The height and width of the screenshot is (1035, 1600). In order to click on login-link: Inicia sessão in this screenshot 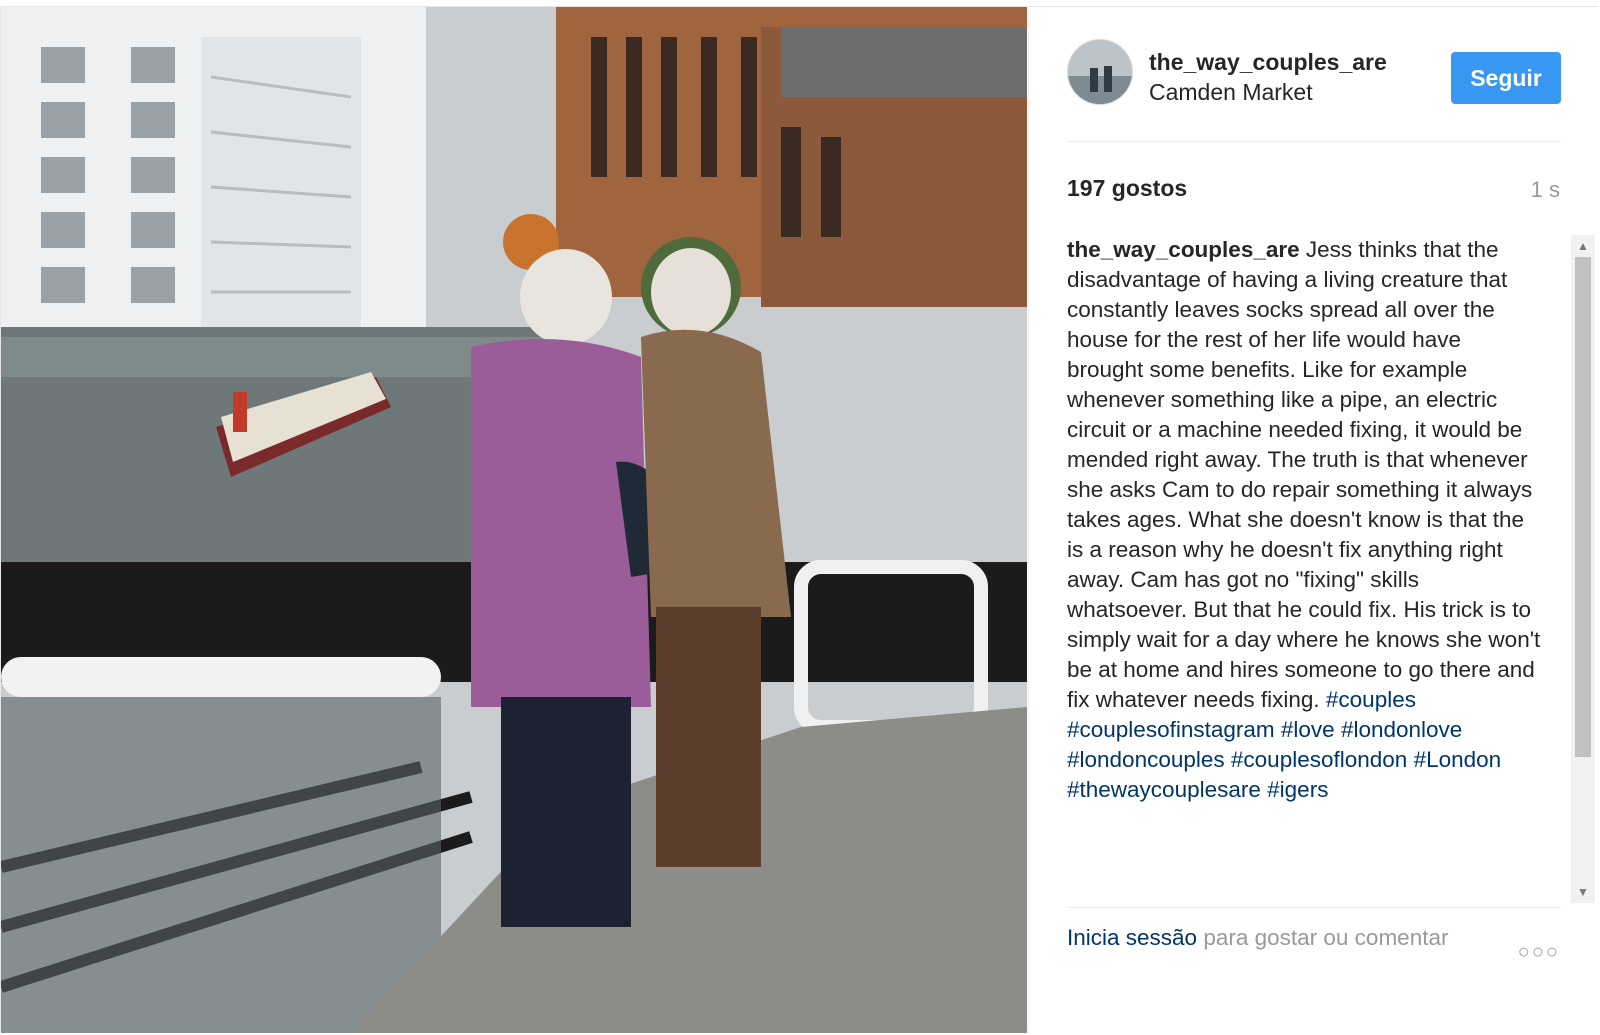, I will do `click(1132, 937)`.